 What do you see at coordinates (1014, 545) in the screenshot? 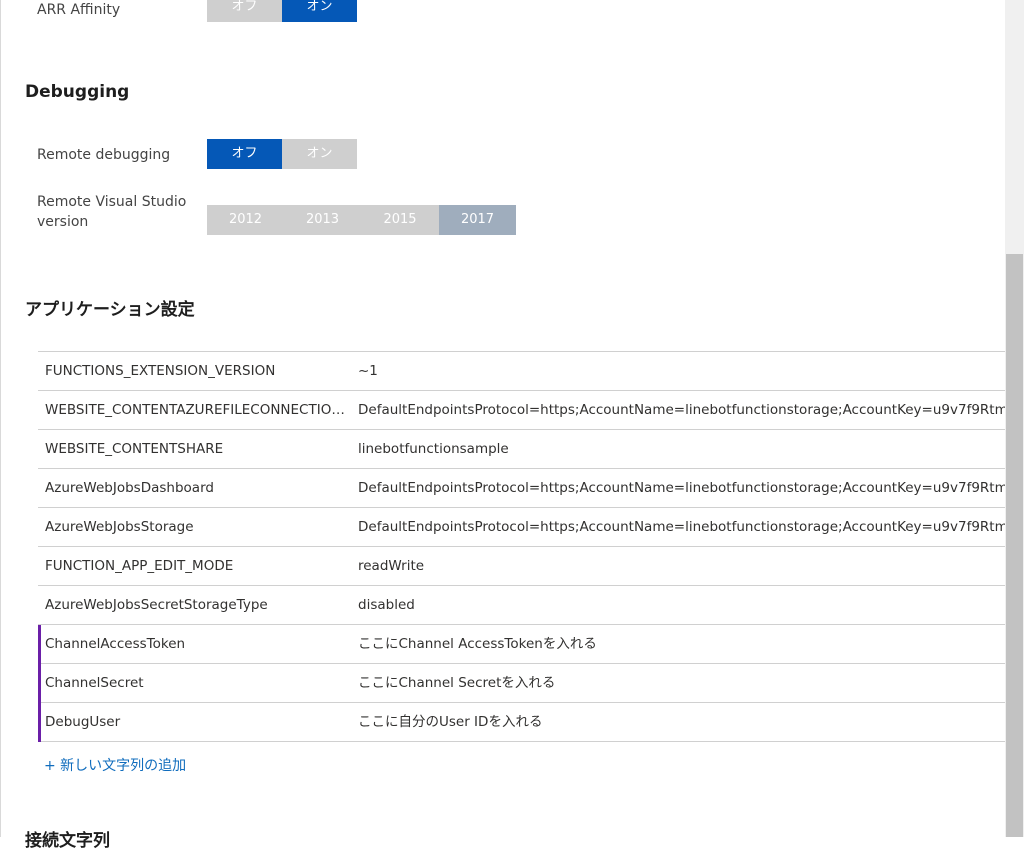
I see `scrollbar-thumb` at bounding box center [1014, 545].